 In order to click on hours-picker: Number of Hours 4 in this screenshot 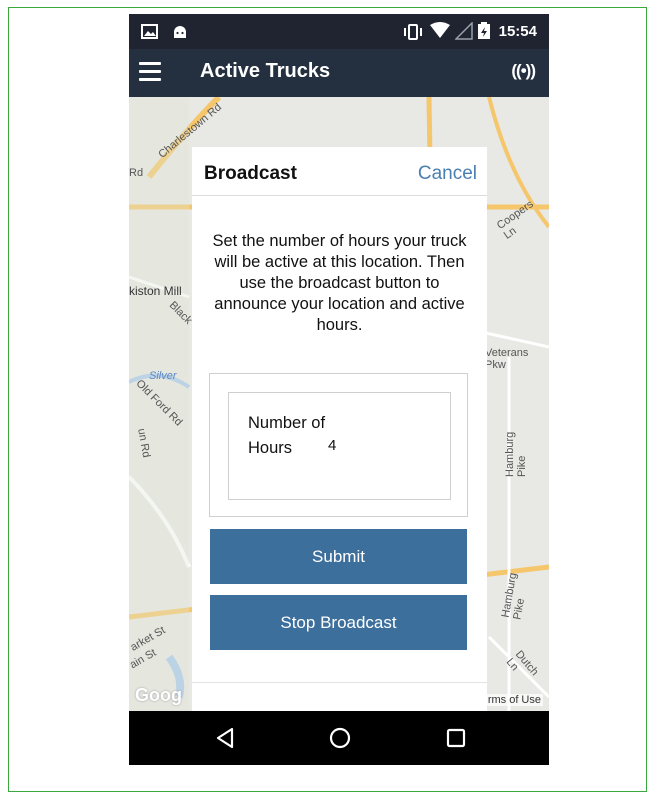, I will do `click(339, 446)`.